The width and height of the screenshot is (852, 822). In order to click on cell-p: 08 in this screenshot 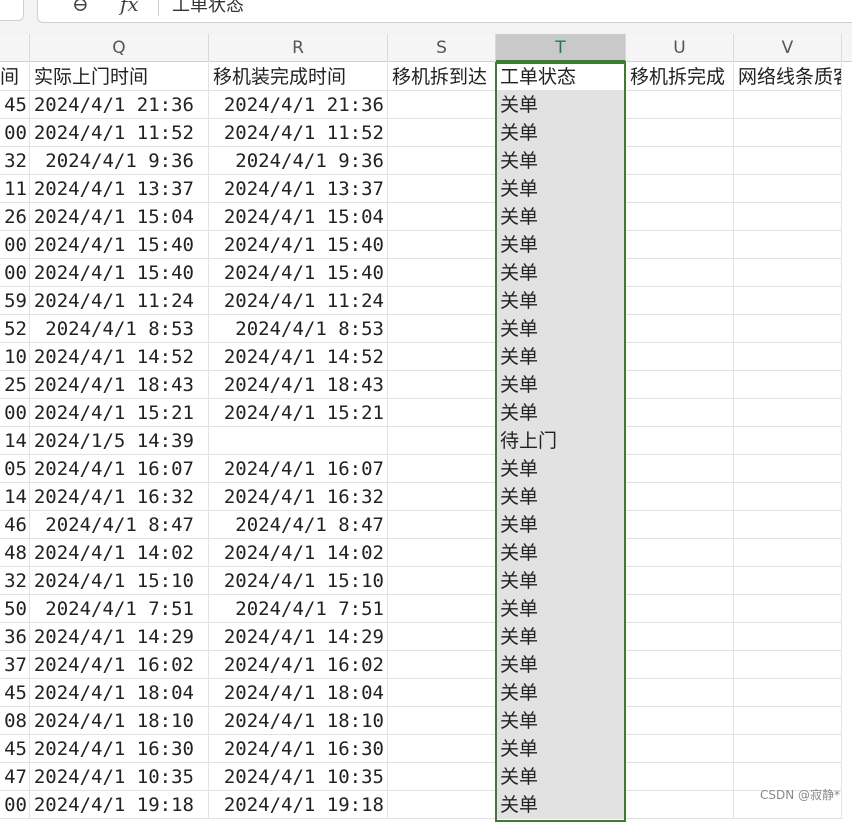, I will do `click(15, 721)`.